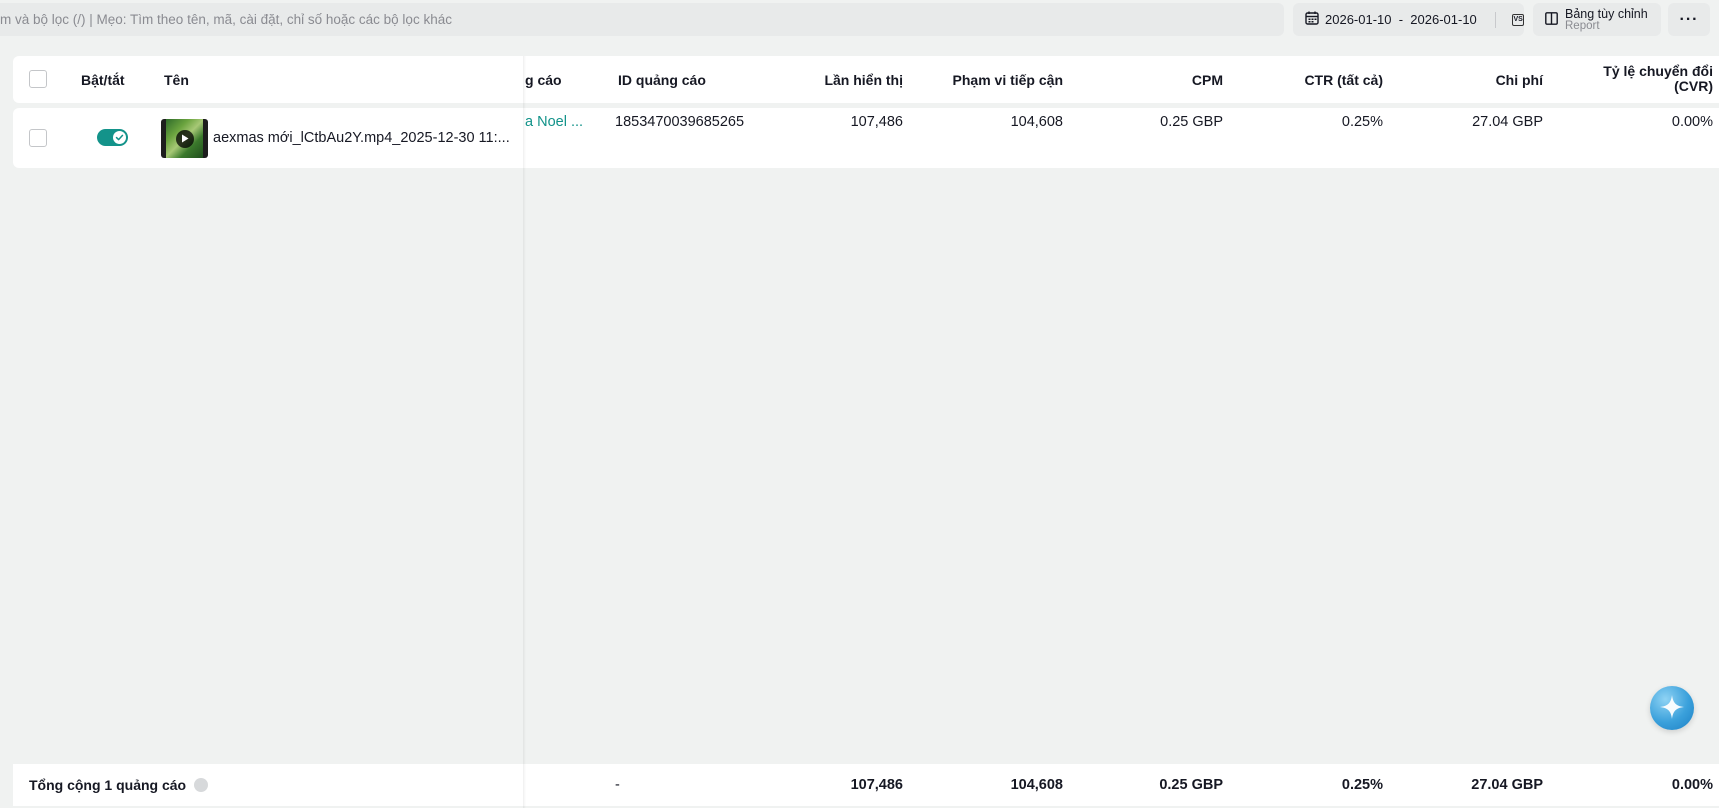 The height and width of the screenshot is (808, 1719). I want to click on totals-cvr: 0.00%, so click(1692, 785).